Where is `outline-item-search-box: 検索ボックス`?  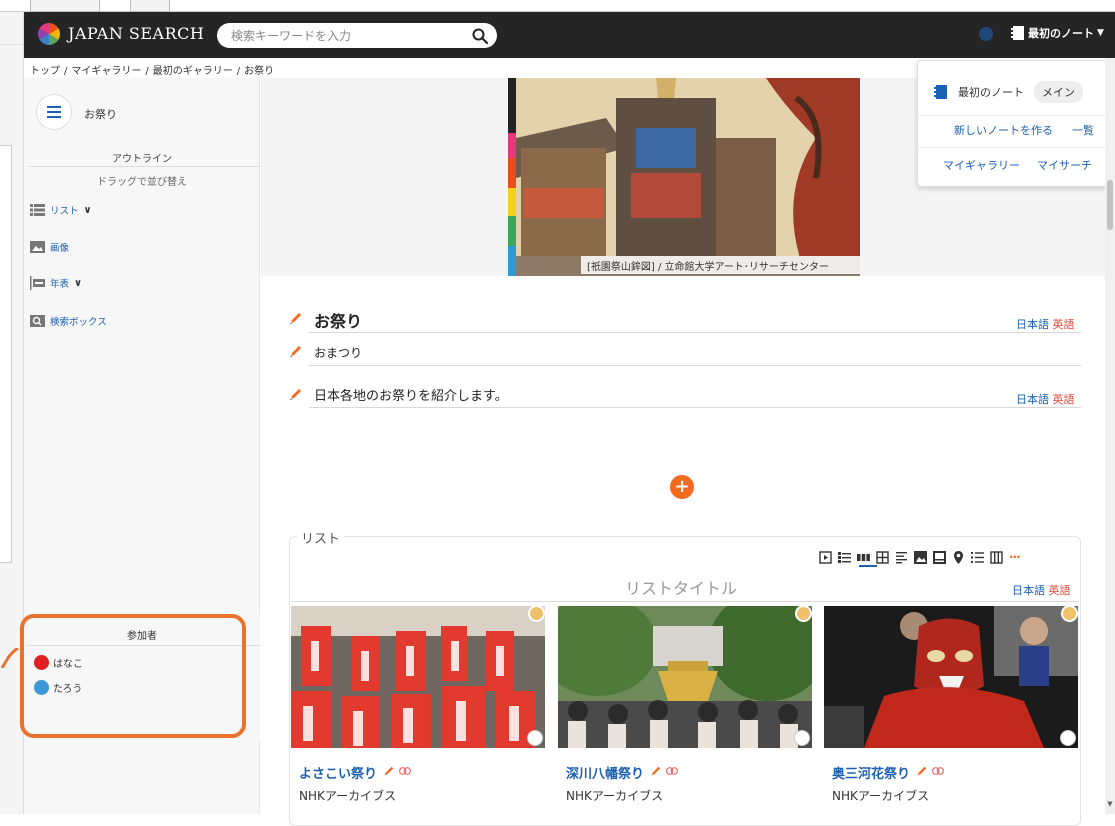
outline-item-search-box: 検索ボックス is located at coordinates (68, 321).